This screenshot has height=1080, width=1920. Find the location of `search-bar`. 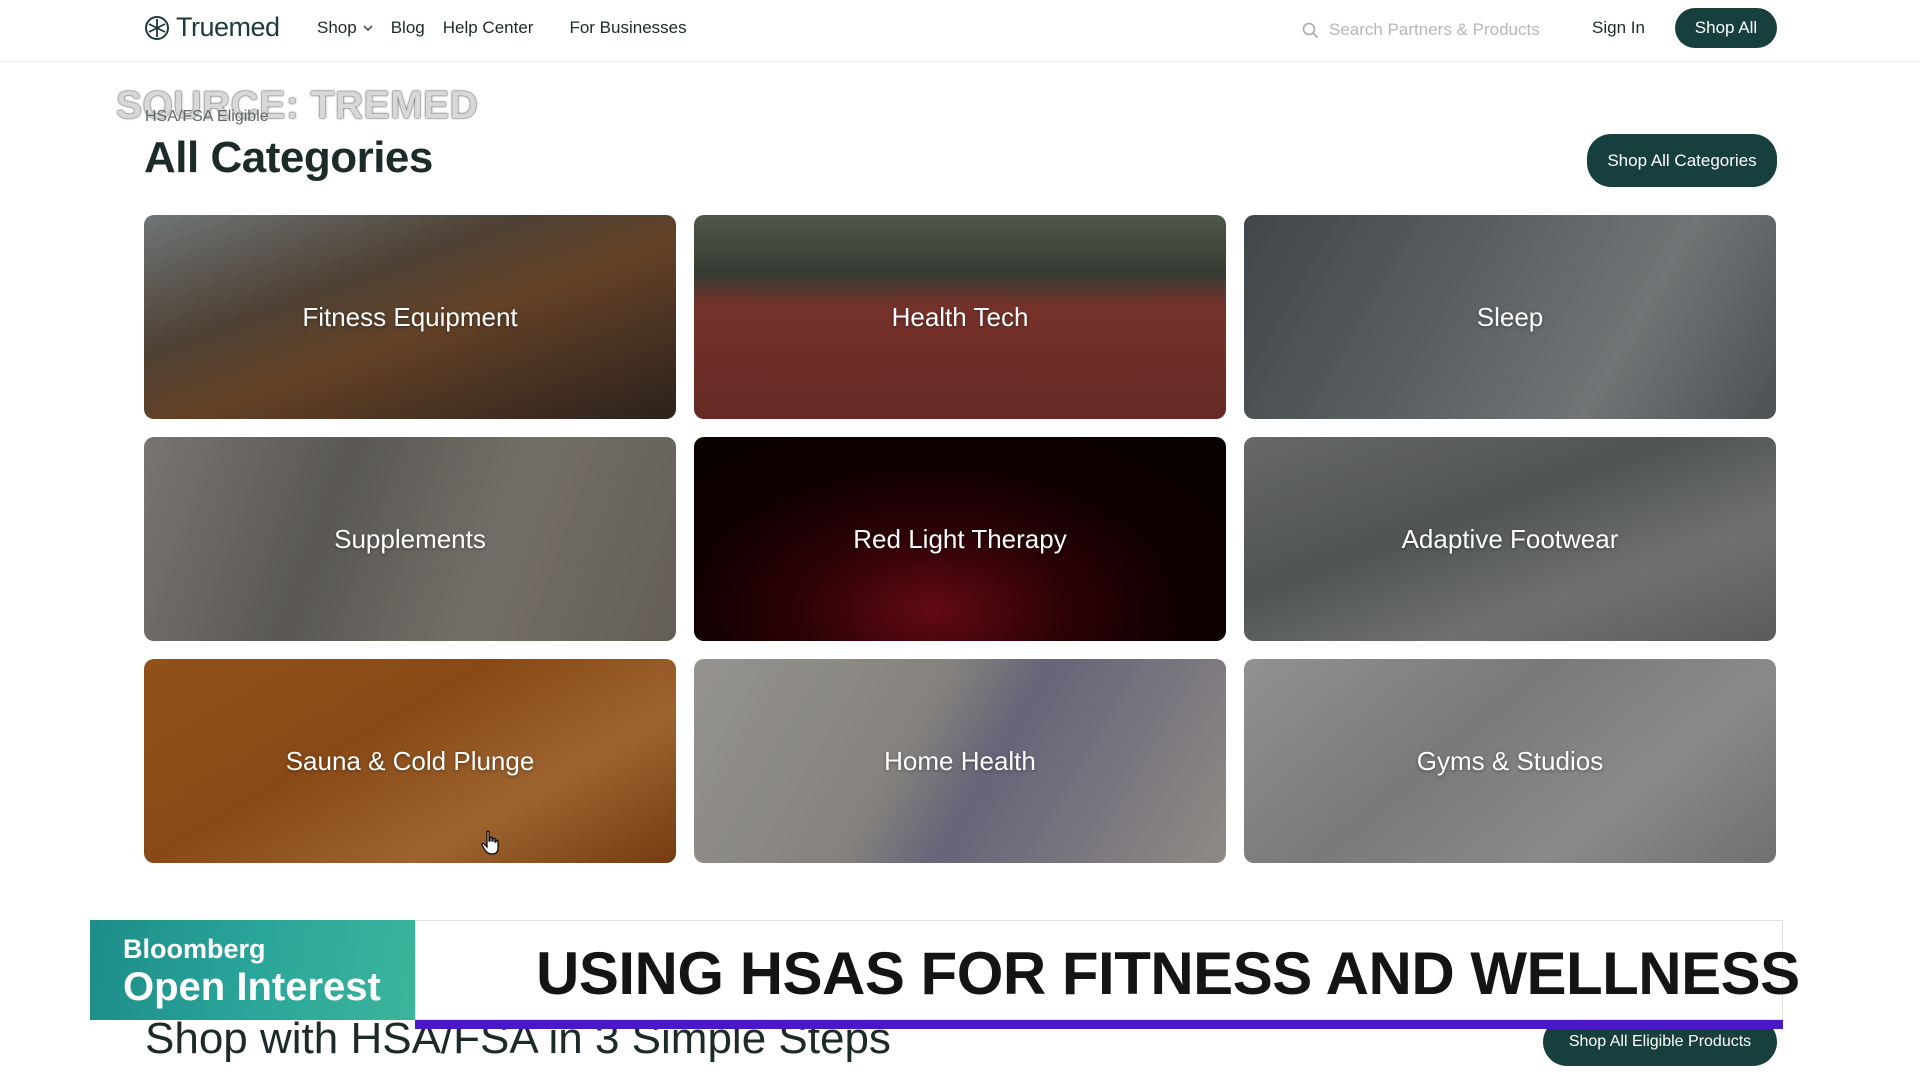

search-bar is located at coordinates (1432, 30).